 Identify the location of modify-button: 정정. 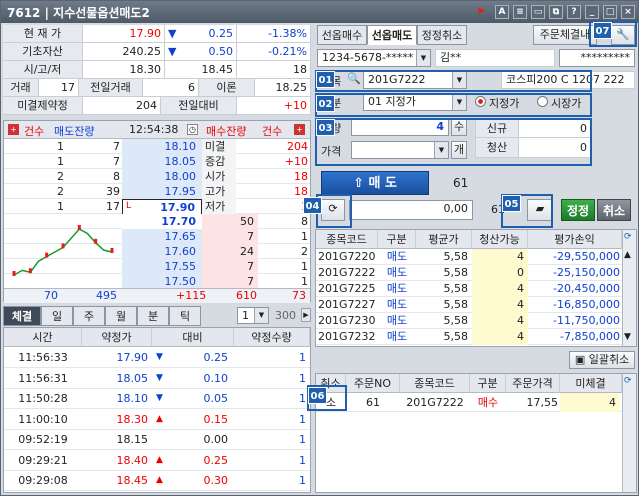
(578, 210).